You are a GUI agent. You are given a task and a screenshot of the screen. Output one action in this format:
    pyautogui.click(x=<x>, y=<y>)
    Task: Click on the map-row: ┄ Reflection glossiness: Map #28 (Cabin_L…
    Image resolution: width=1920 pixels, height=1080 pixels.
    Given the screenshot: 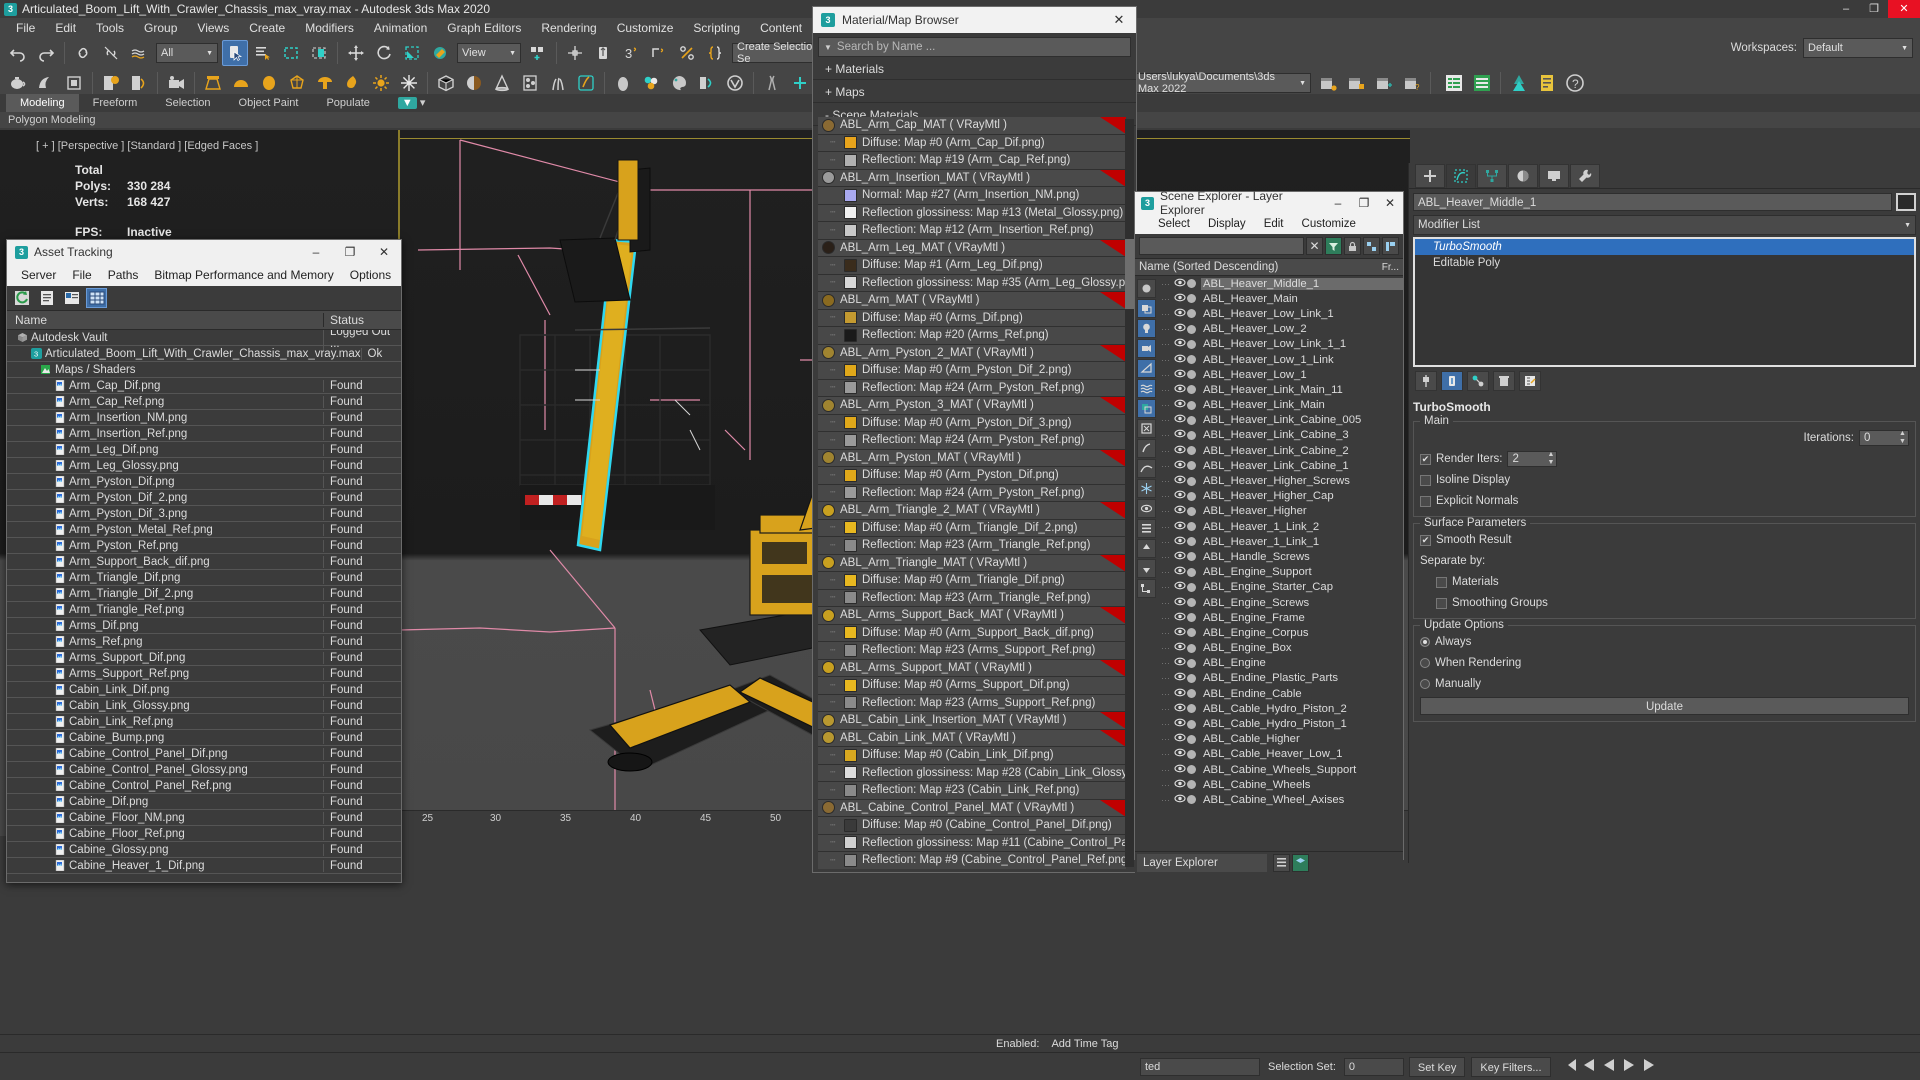 What is the action you would take?
    pyautogui.click(x=972, y=773)
    